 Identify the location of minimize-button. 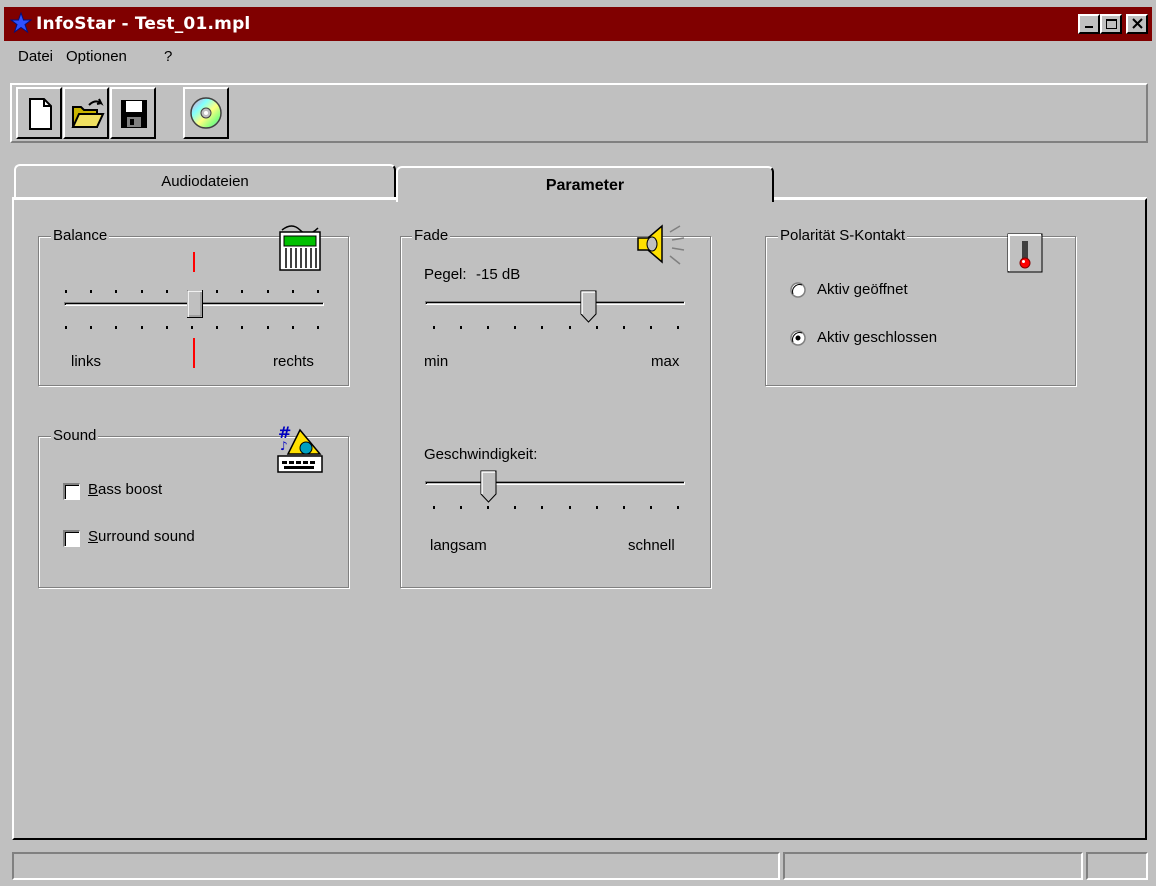
(1089, 24).